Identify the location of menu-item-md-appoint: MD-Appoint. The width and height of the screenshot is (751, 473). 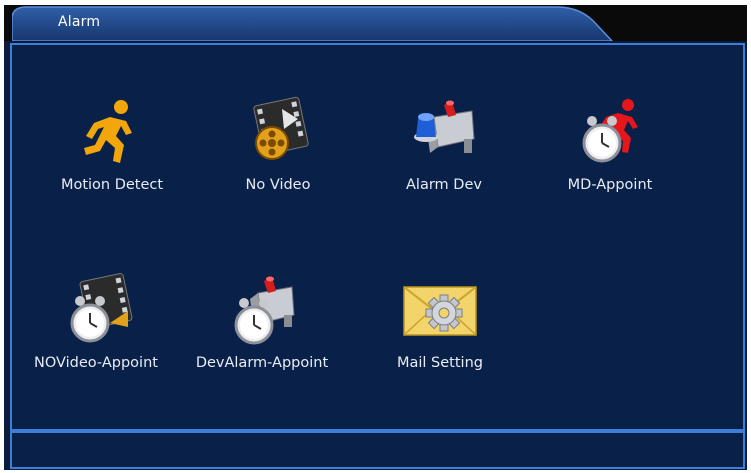
(610, 144).